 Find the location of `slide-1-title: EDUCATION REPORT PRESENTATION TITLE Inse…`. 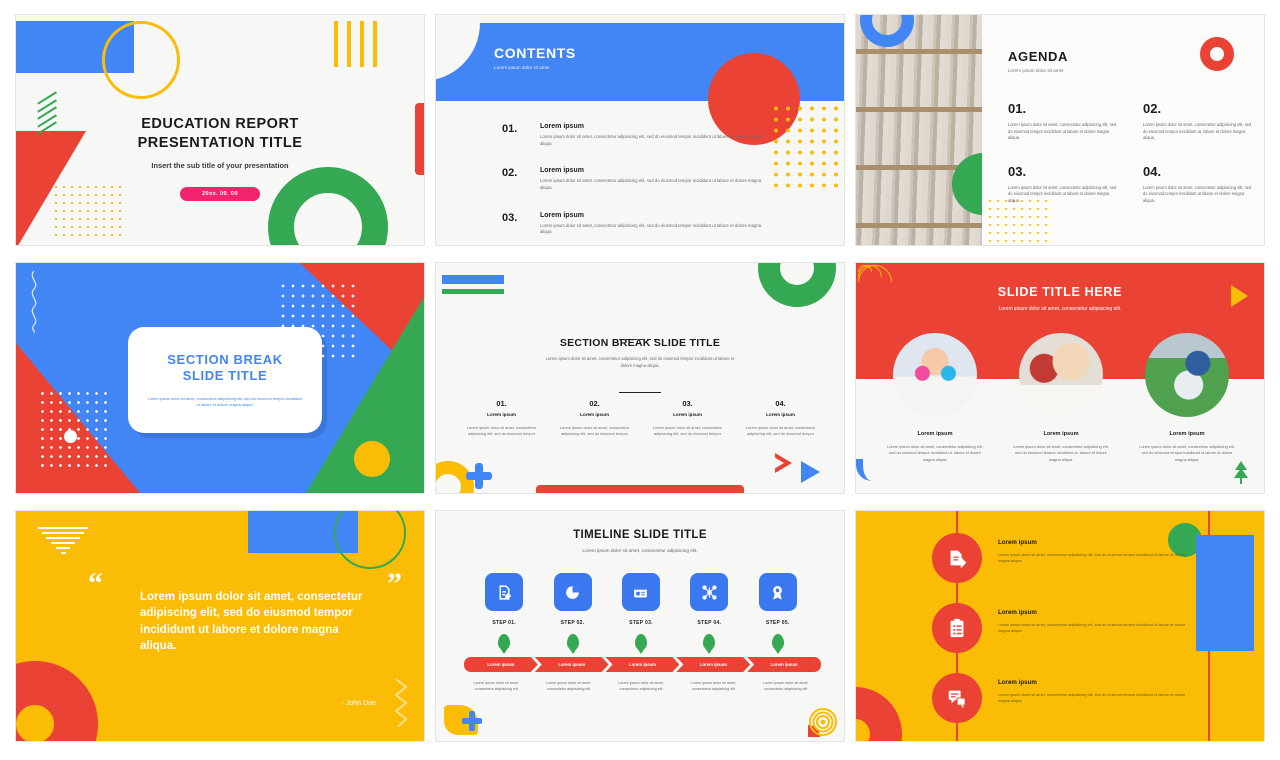

slide-1-title: EDUCATION REPORT PRESENTATION TITLE Inse… is located at coordinates (220, 130).